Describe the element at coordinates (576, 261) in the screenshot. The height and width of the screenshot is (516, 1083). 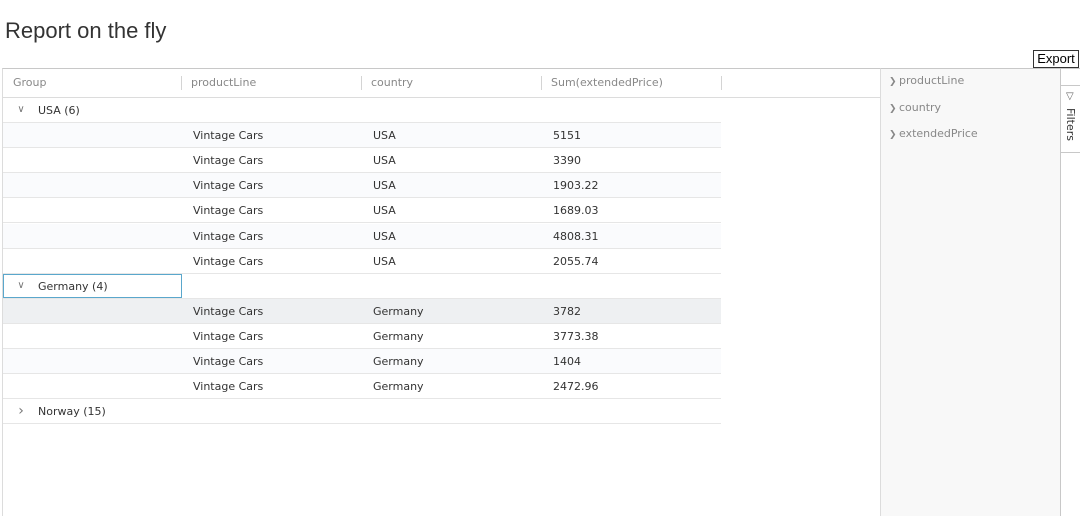
I see `cell-sum-extendedprice: 2055.74` at that location.